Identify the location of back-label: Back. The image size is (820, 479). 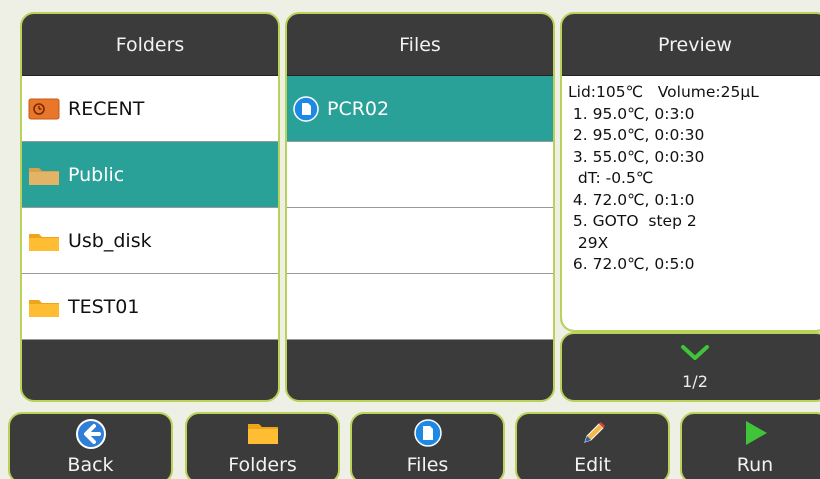
(90, 465).